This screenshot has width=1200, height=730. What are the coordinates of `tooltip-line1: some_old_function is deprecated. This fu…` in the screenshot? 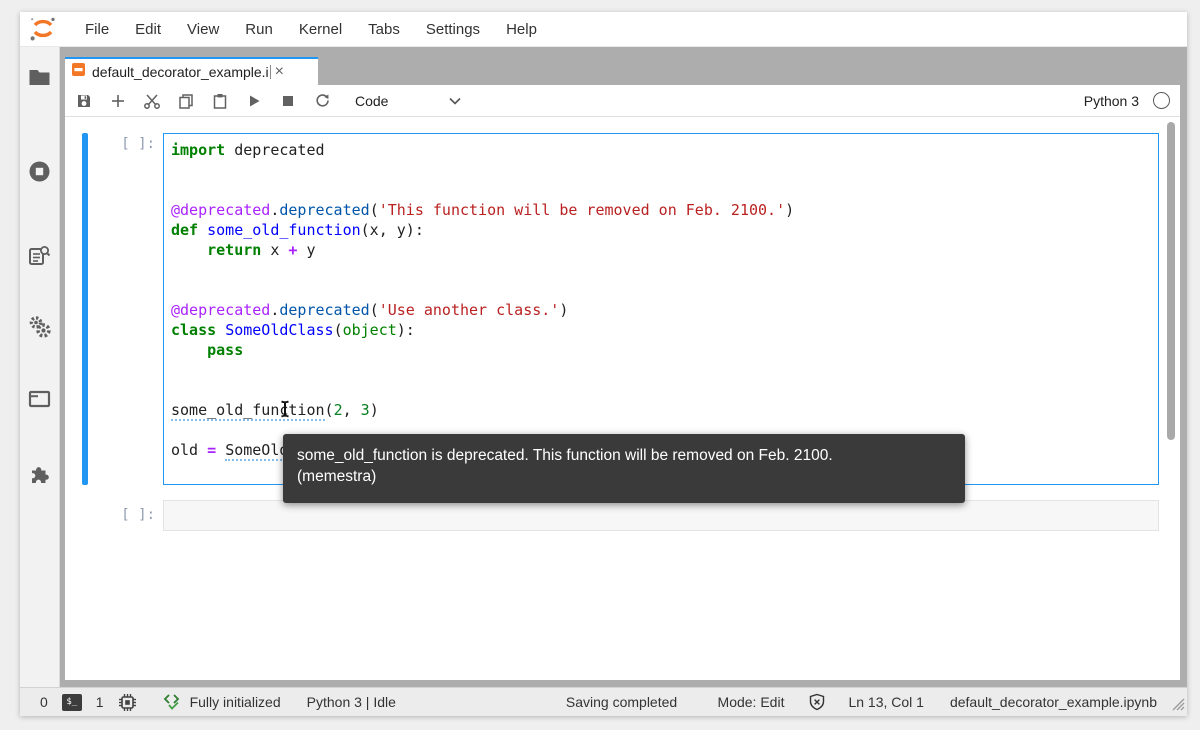 It's located at (565, 455).